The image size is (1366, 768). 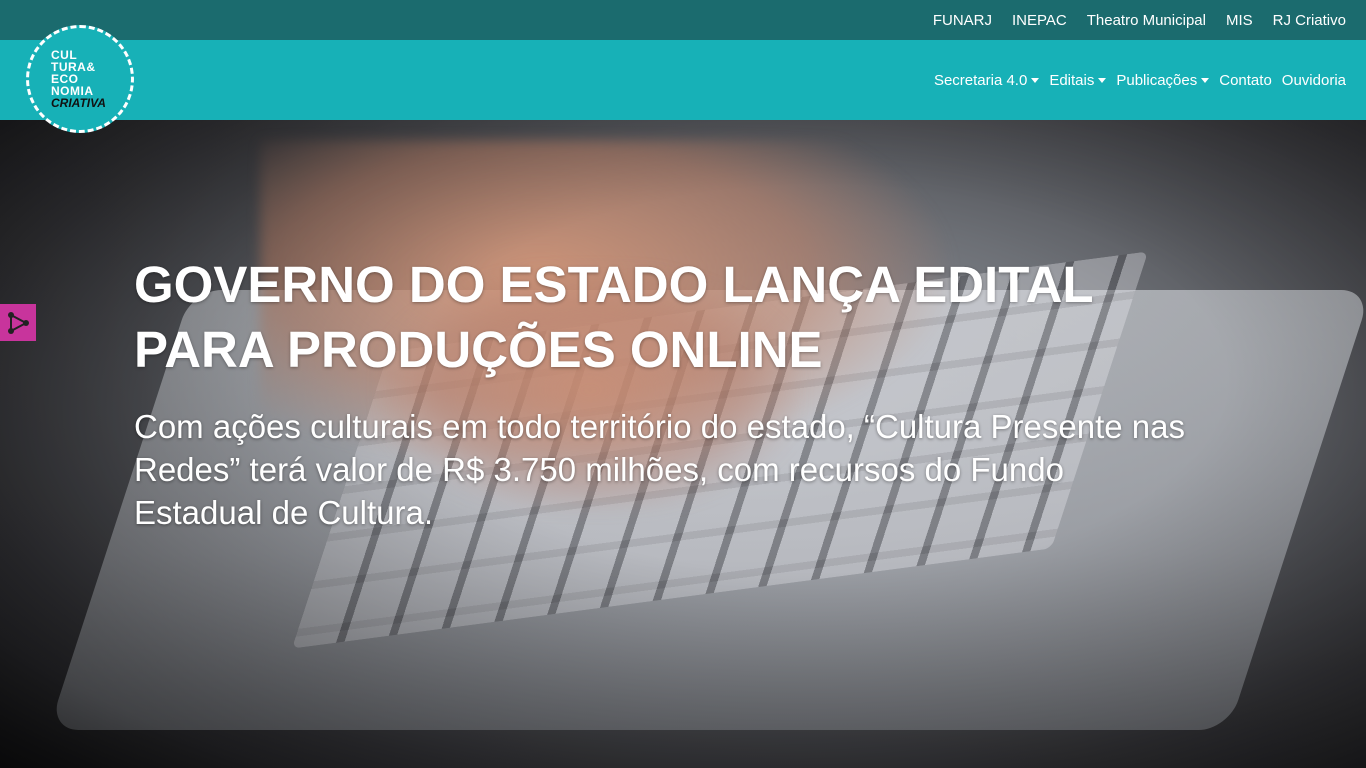 What do you see at coordinates (65, 78) in the screenshot?
I see `logo-text-3: ECO` at bounding box center [65, 78].